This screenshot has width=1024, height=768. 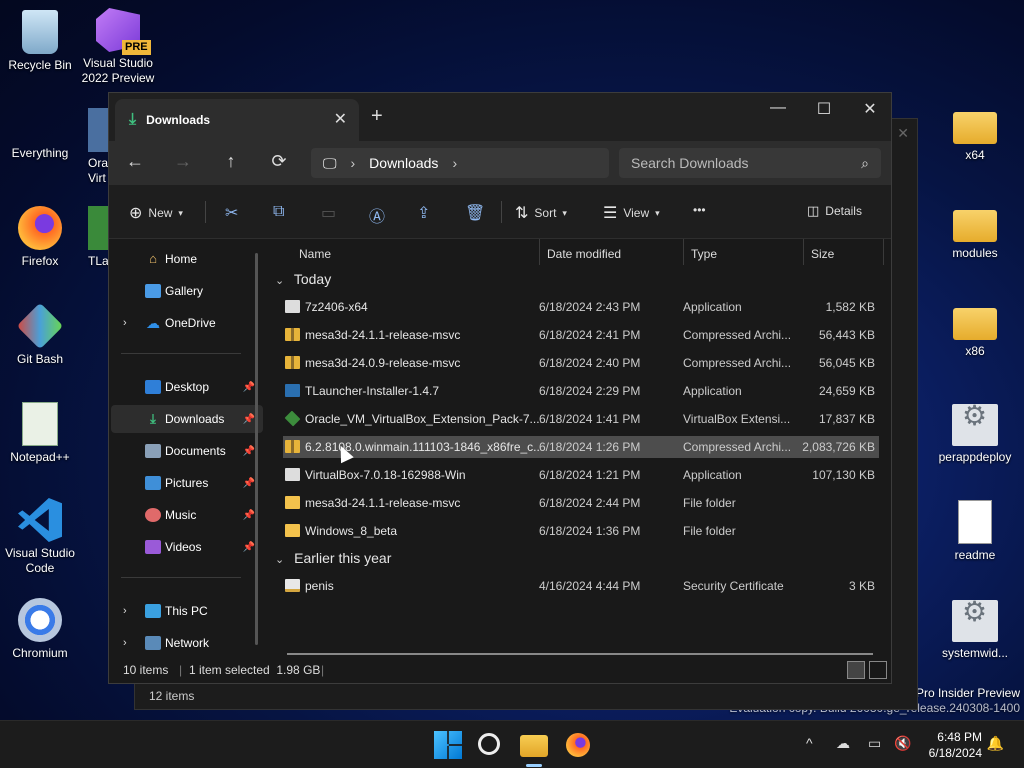 What do you see at coordinates (878, 670) in the screenshot?
I see `tiles-view-toggle` at bounding box center [878, 670].